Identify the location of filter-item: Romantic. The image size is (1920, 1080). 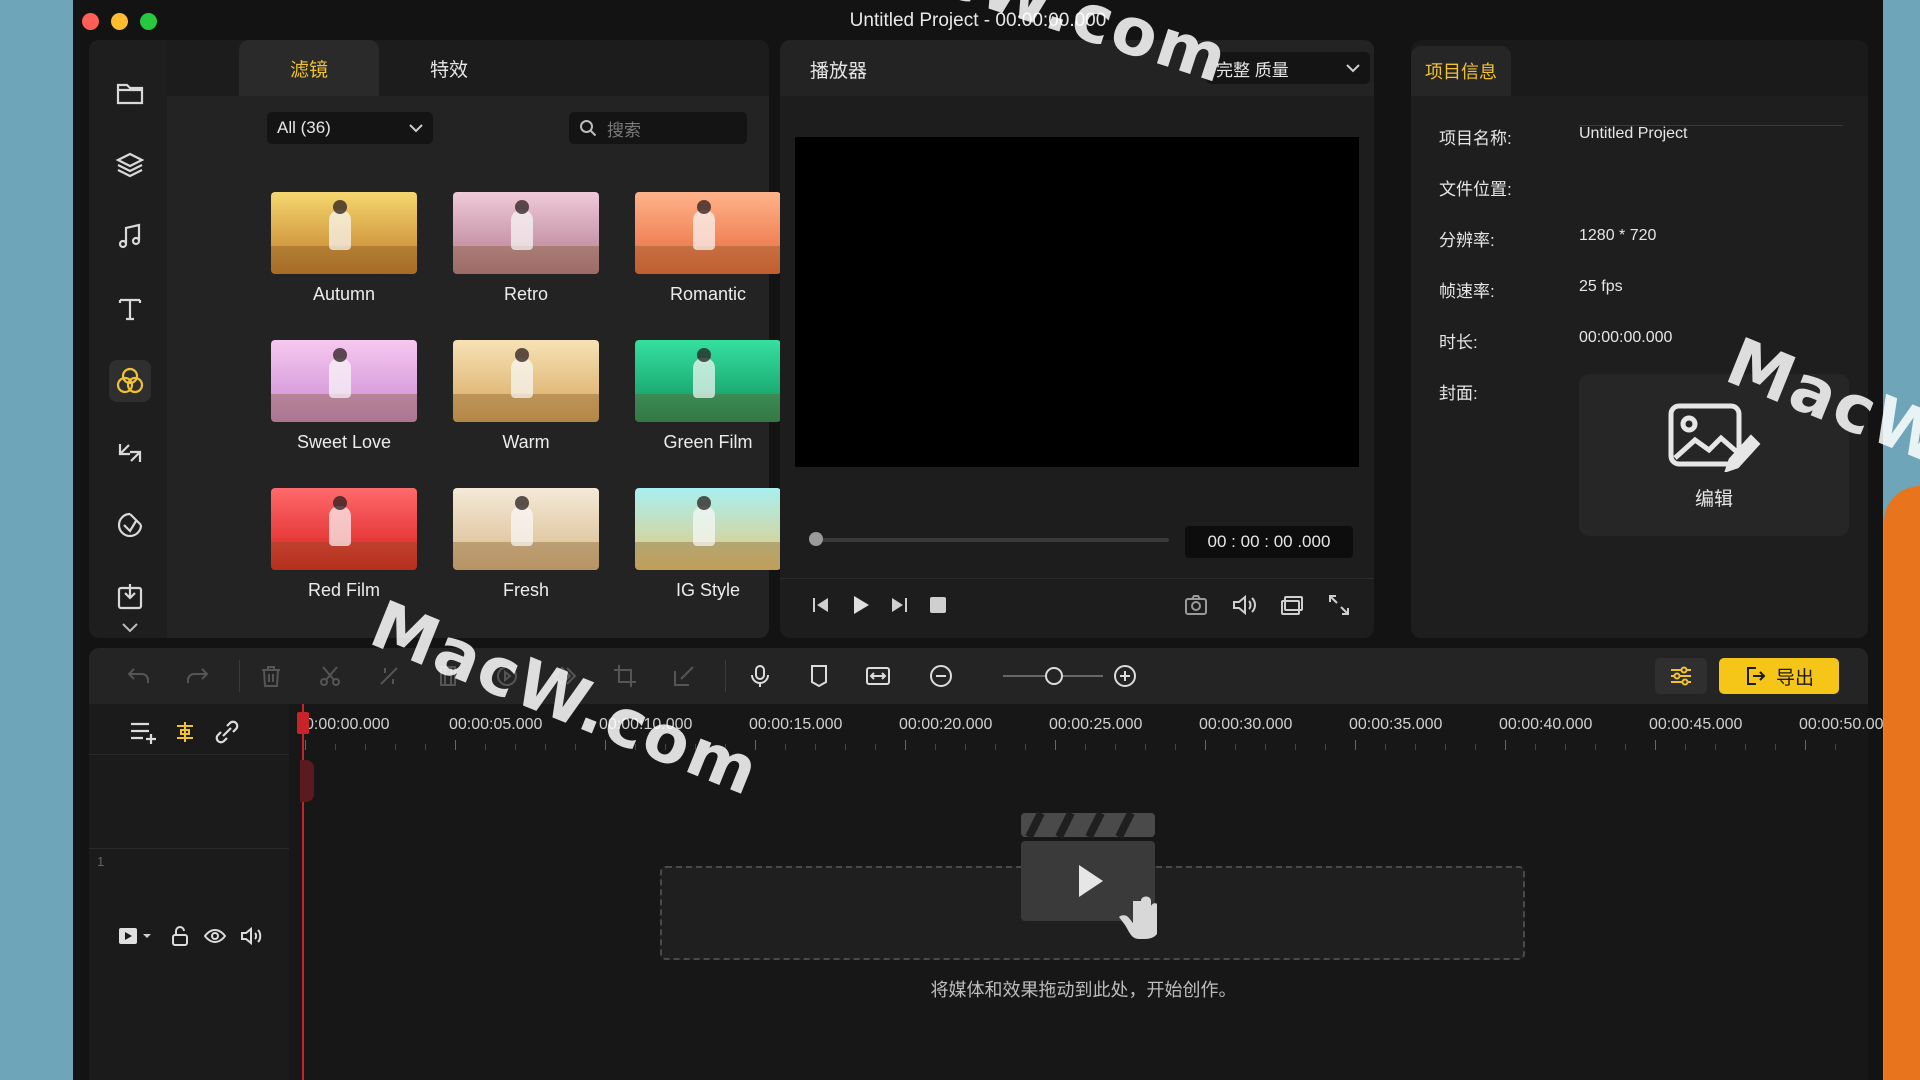
(708, 263).